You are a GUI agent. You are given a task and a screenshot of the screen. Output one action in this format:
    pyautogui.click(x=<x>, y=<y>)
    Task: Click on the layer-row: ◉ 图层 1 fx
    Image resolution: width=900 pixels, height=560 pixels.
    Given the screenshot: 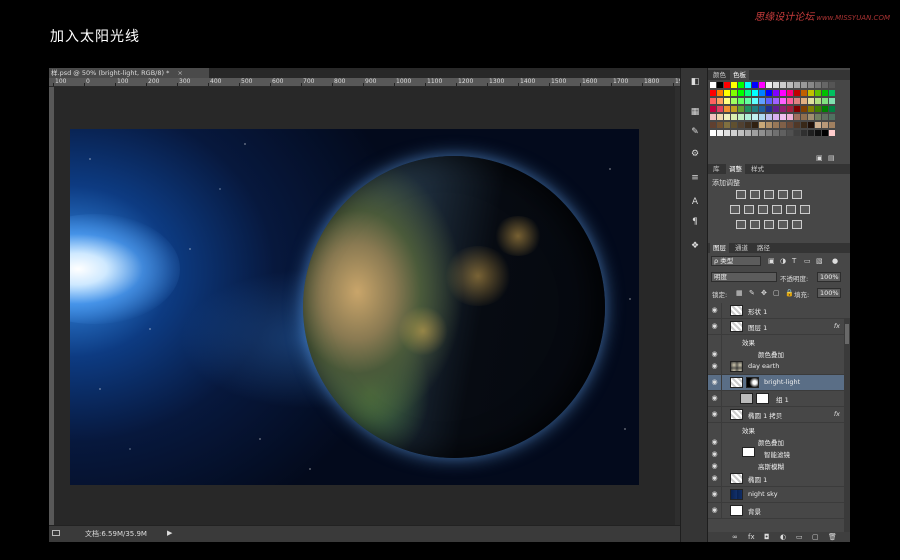 What is the action you would take?
    pyautogui.click(x=776, y=327)
    